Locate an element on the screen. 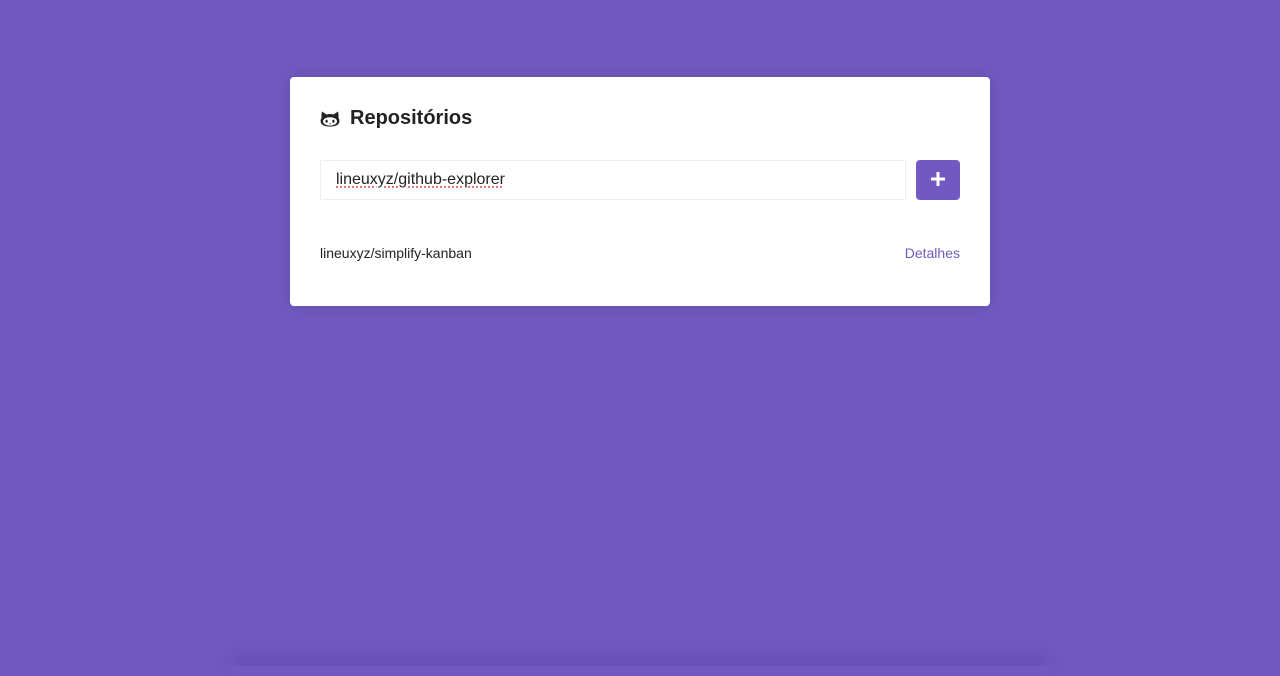  repository-name: lineuxyz/simplify-kanban is located at coordinates (396, 253).